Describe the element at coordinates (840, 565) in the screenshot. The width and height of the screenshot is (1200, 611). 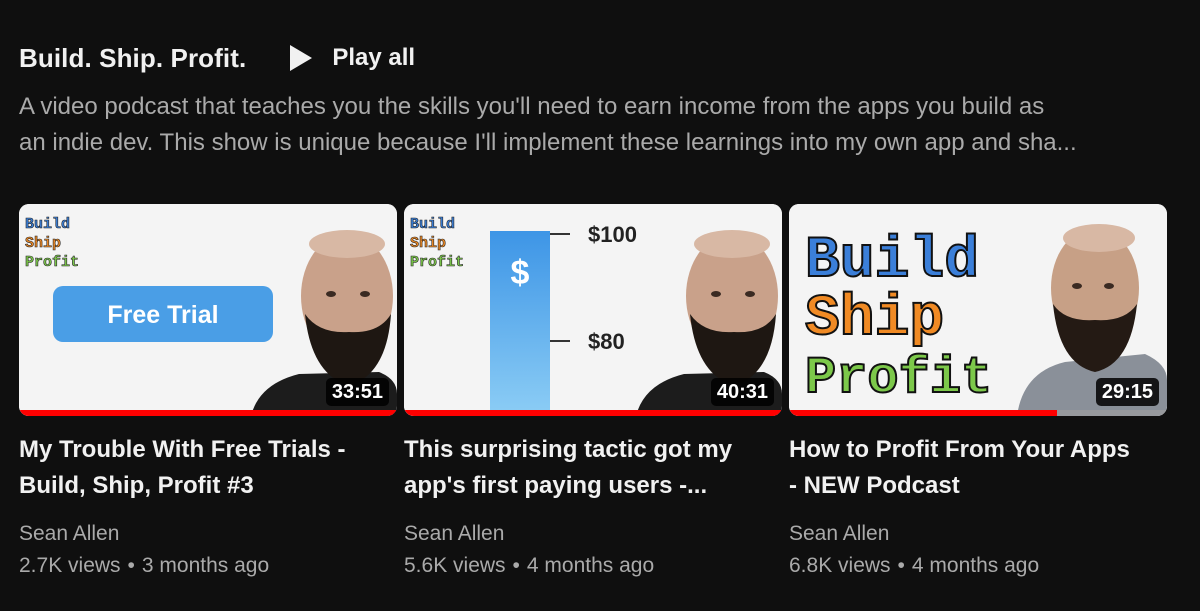
I see `view-count: 6.8K views` at that location.